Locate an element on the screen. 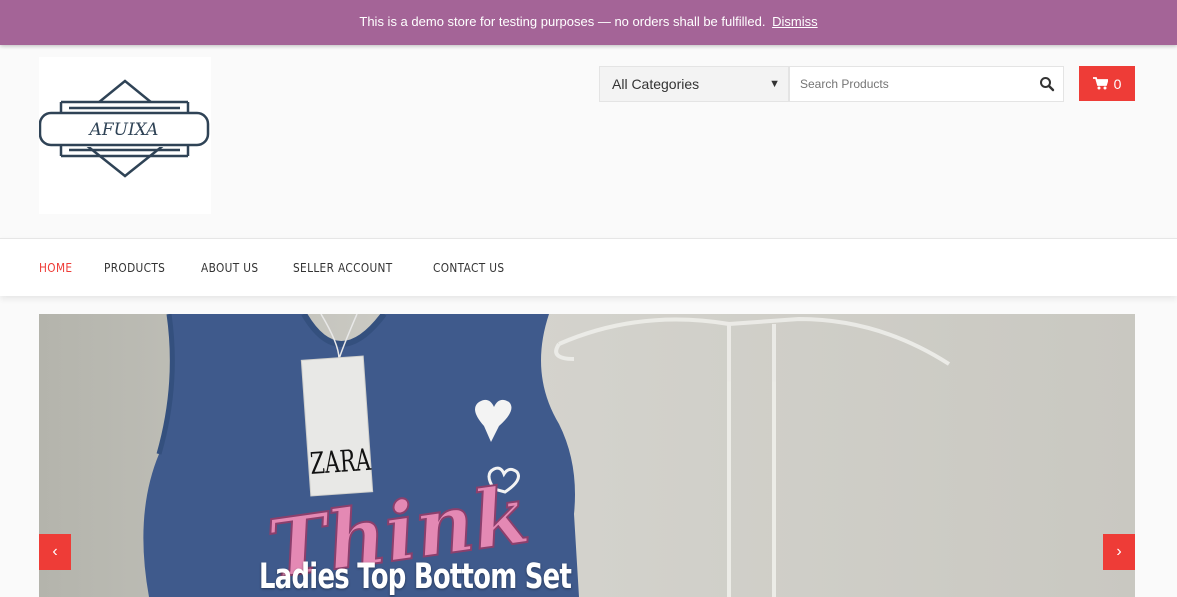 The image size is (1177, 597). nav-item-home: HOME is located at coordinates (55, 268).